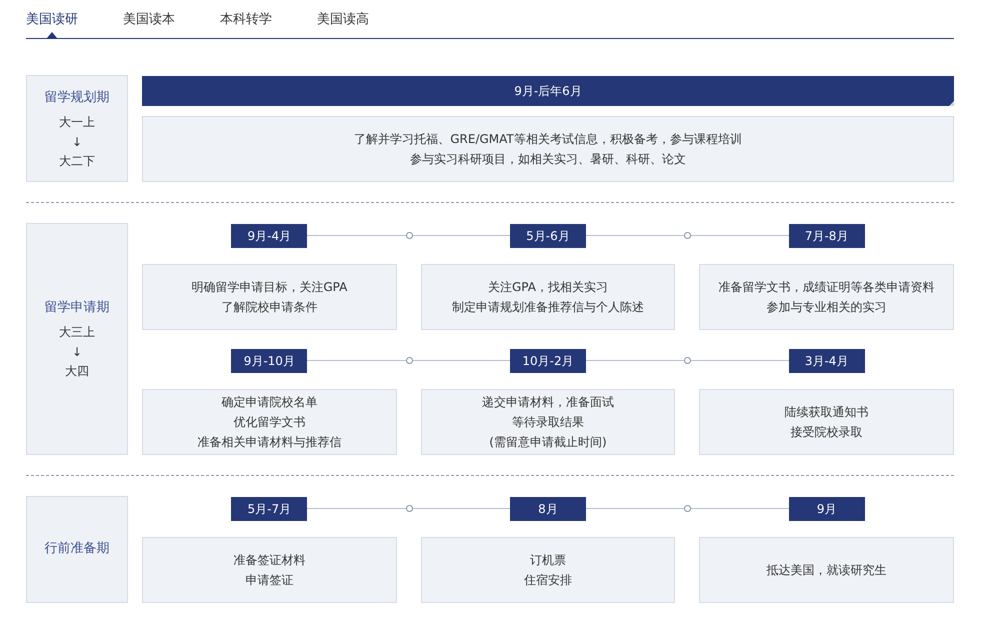 This screenshot has width=994, height=623. I want to click on description-text: 优化留学文书, so click(269, 422).